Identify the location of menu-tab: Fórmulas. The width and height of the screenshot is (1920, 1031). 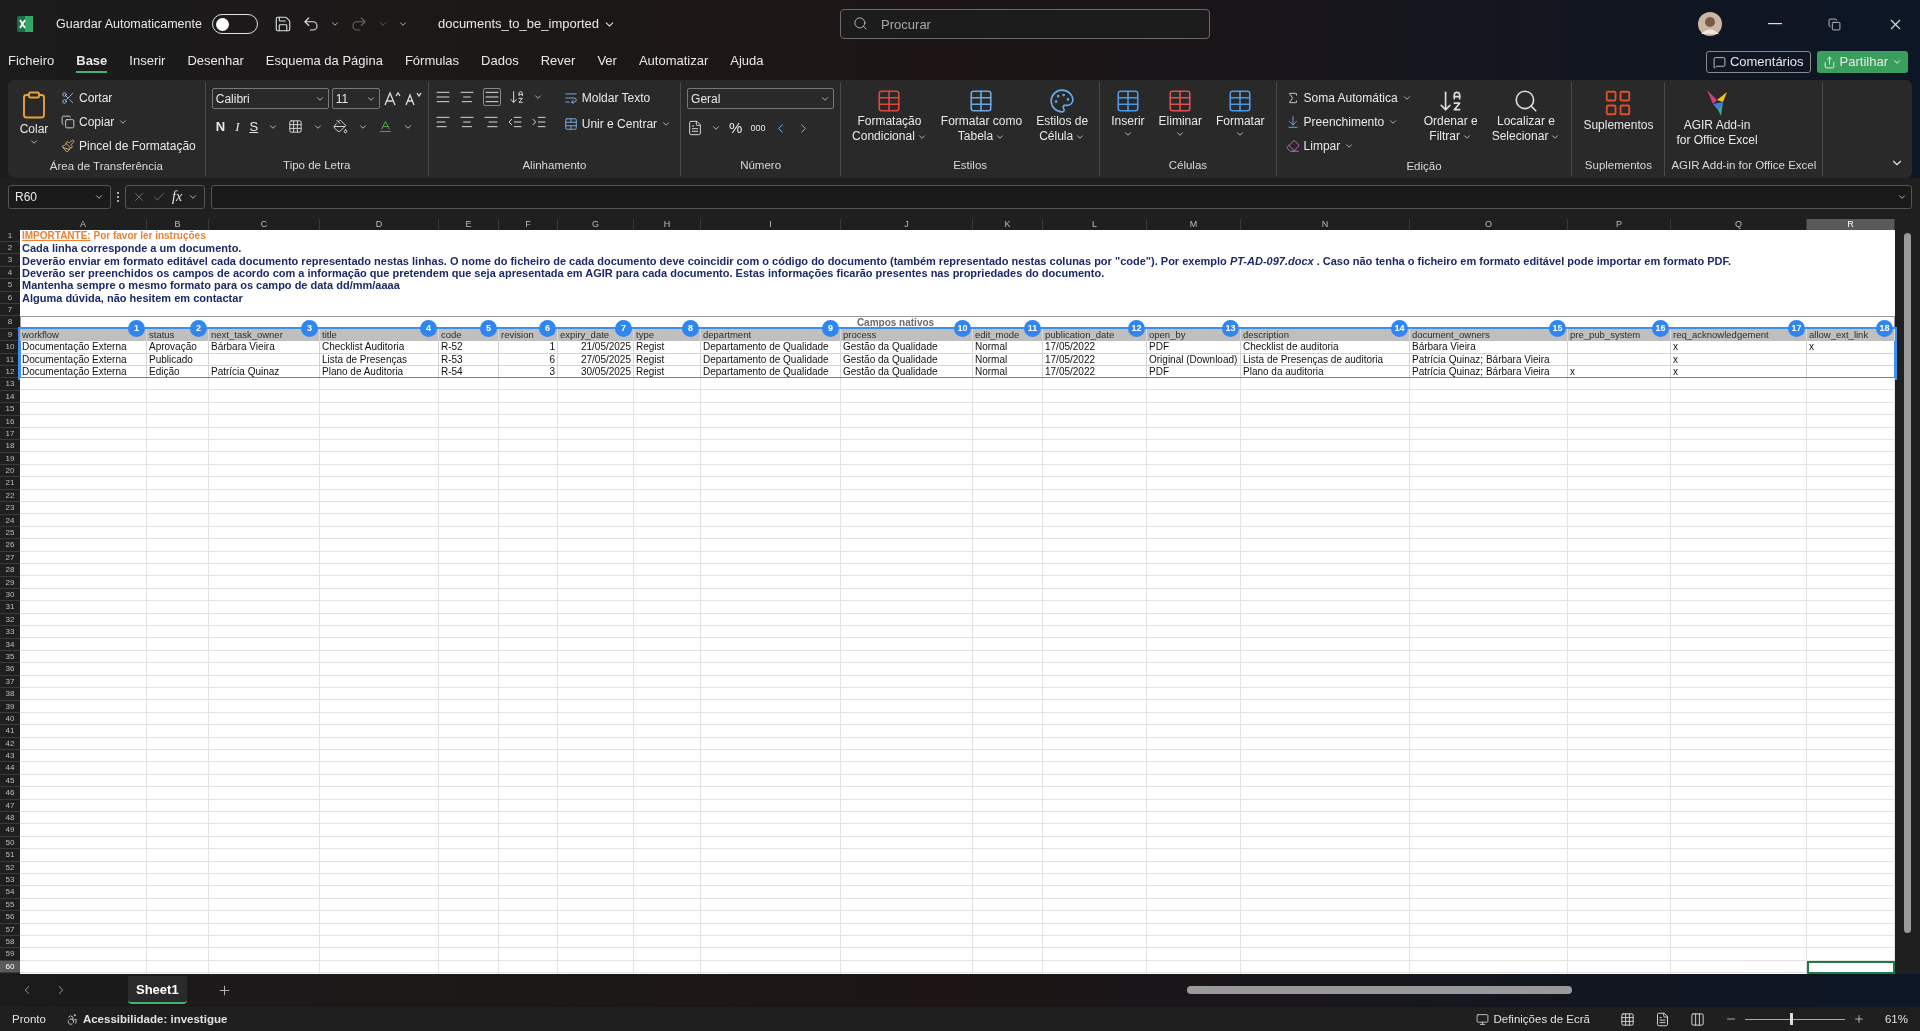
(432, 62).